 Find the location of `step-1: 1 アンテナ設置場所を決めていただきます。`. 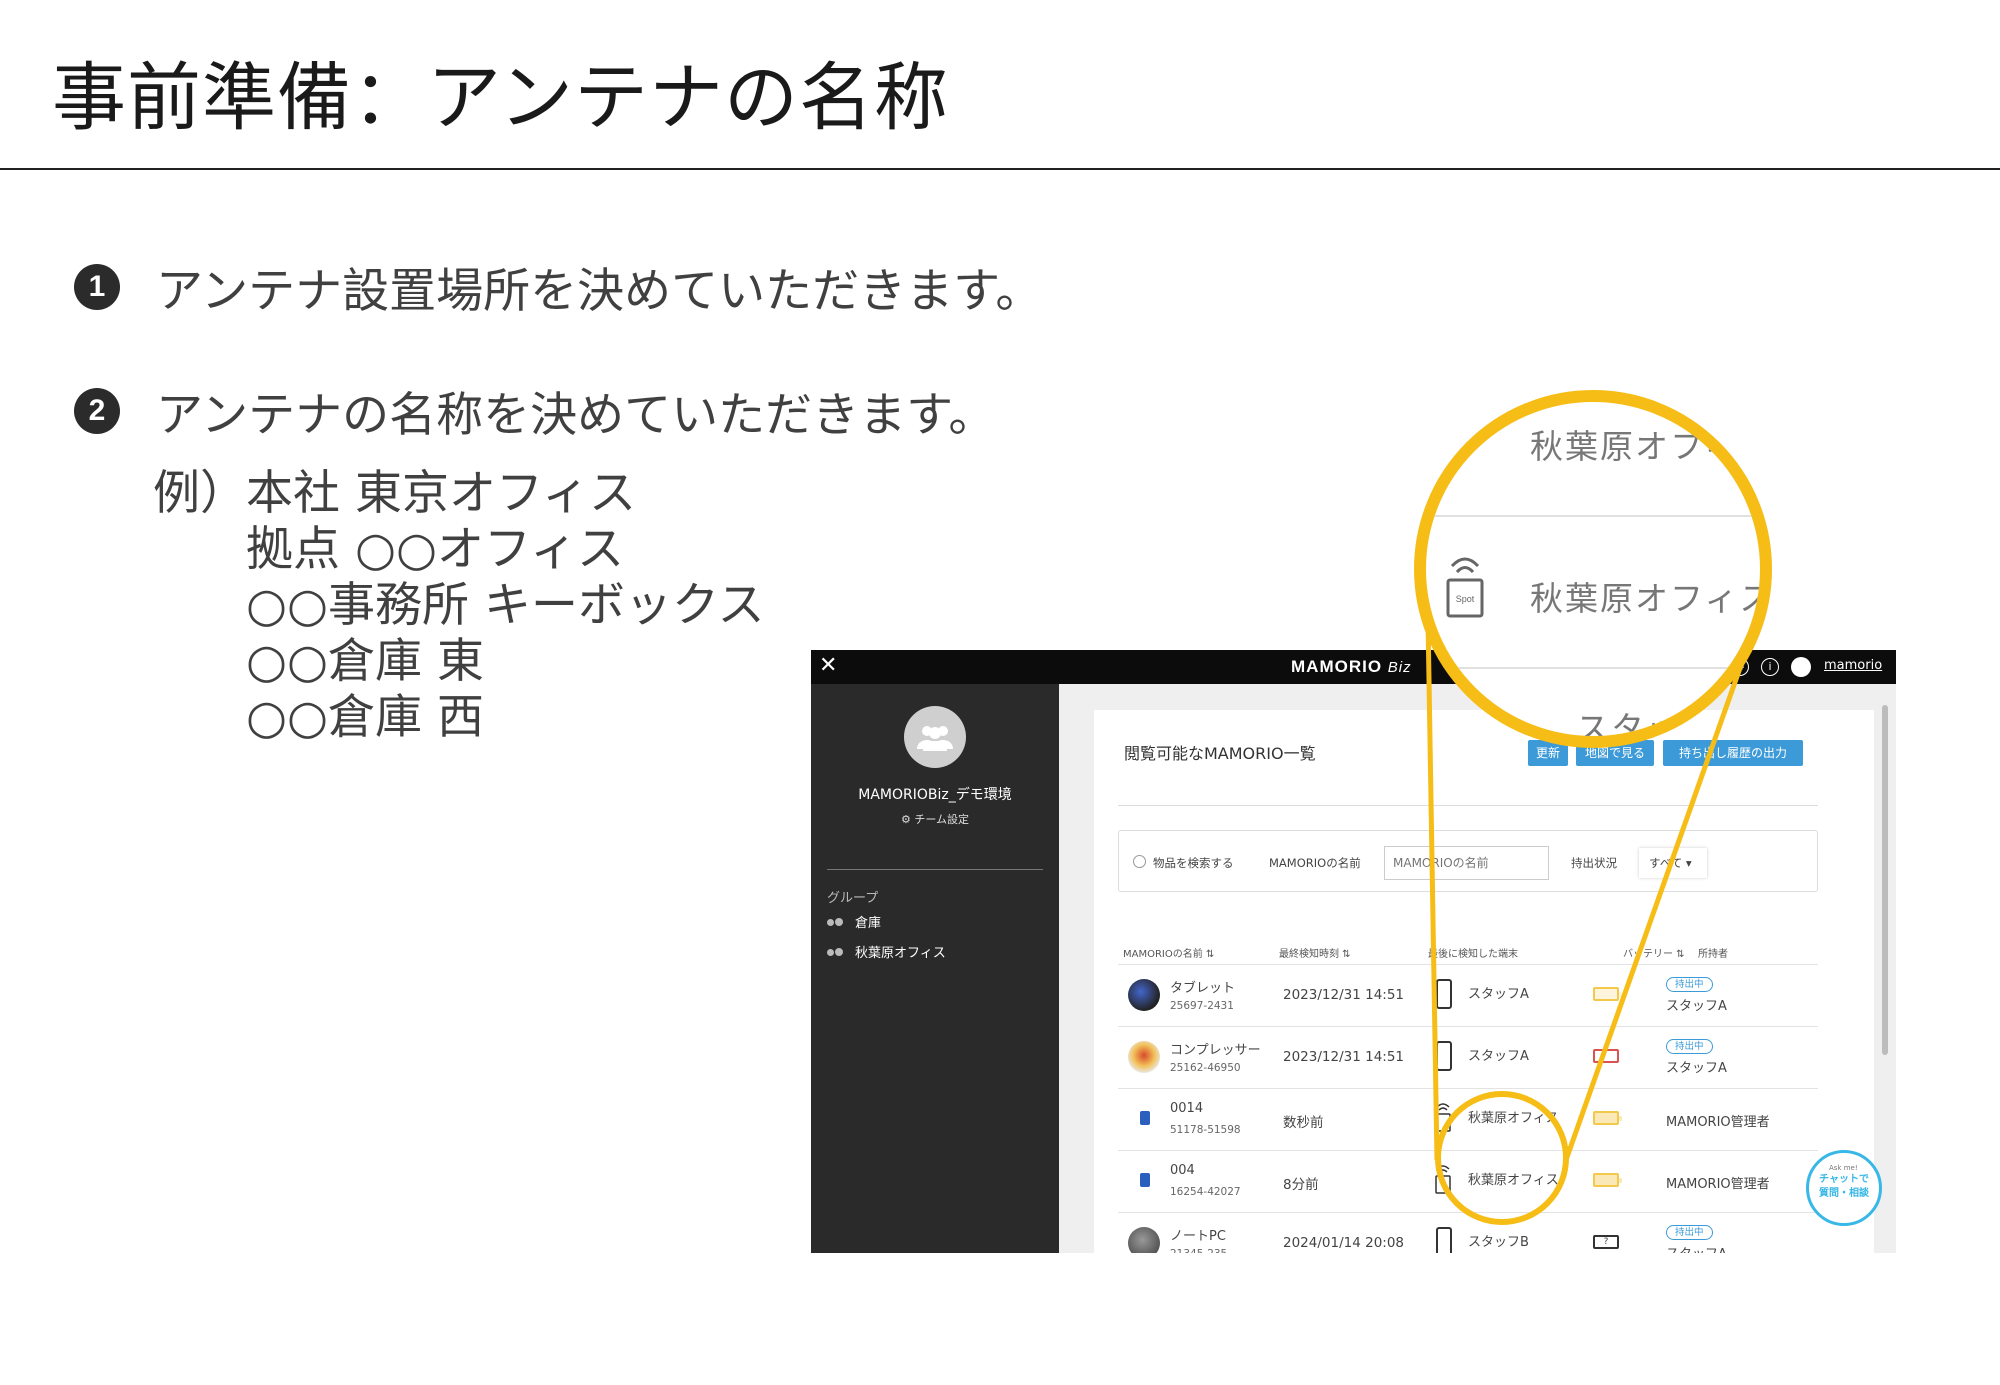

step-1: 1 アンテナ設置場所を決めていただきます。 is located at coordinates (558, 286).